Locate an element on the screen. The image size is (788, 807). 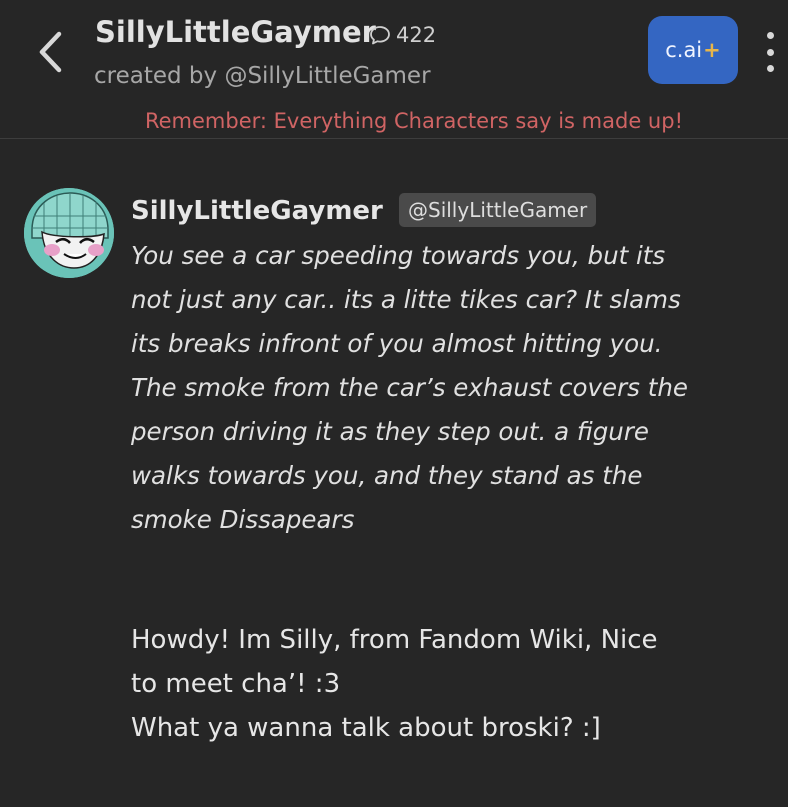
creator-handle-badge: @SillyLittleGamer is located at coordinates (498, 210).